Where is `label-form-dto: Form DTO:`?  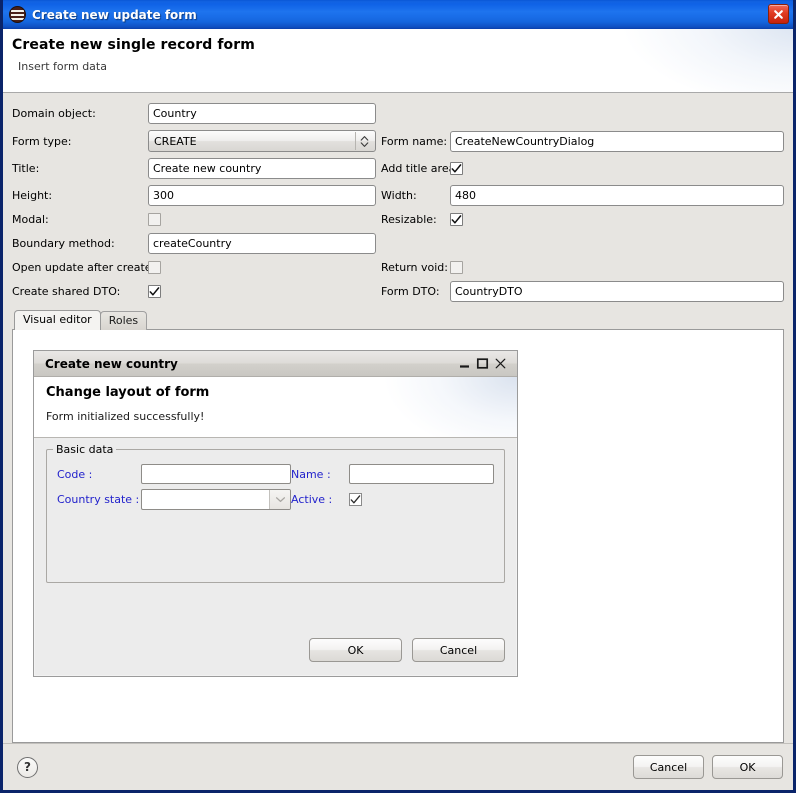 label-form-dto: Form DTO: is located at coordinates (410, 291).